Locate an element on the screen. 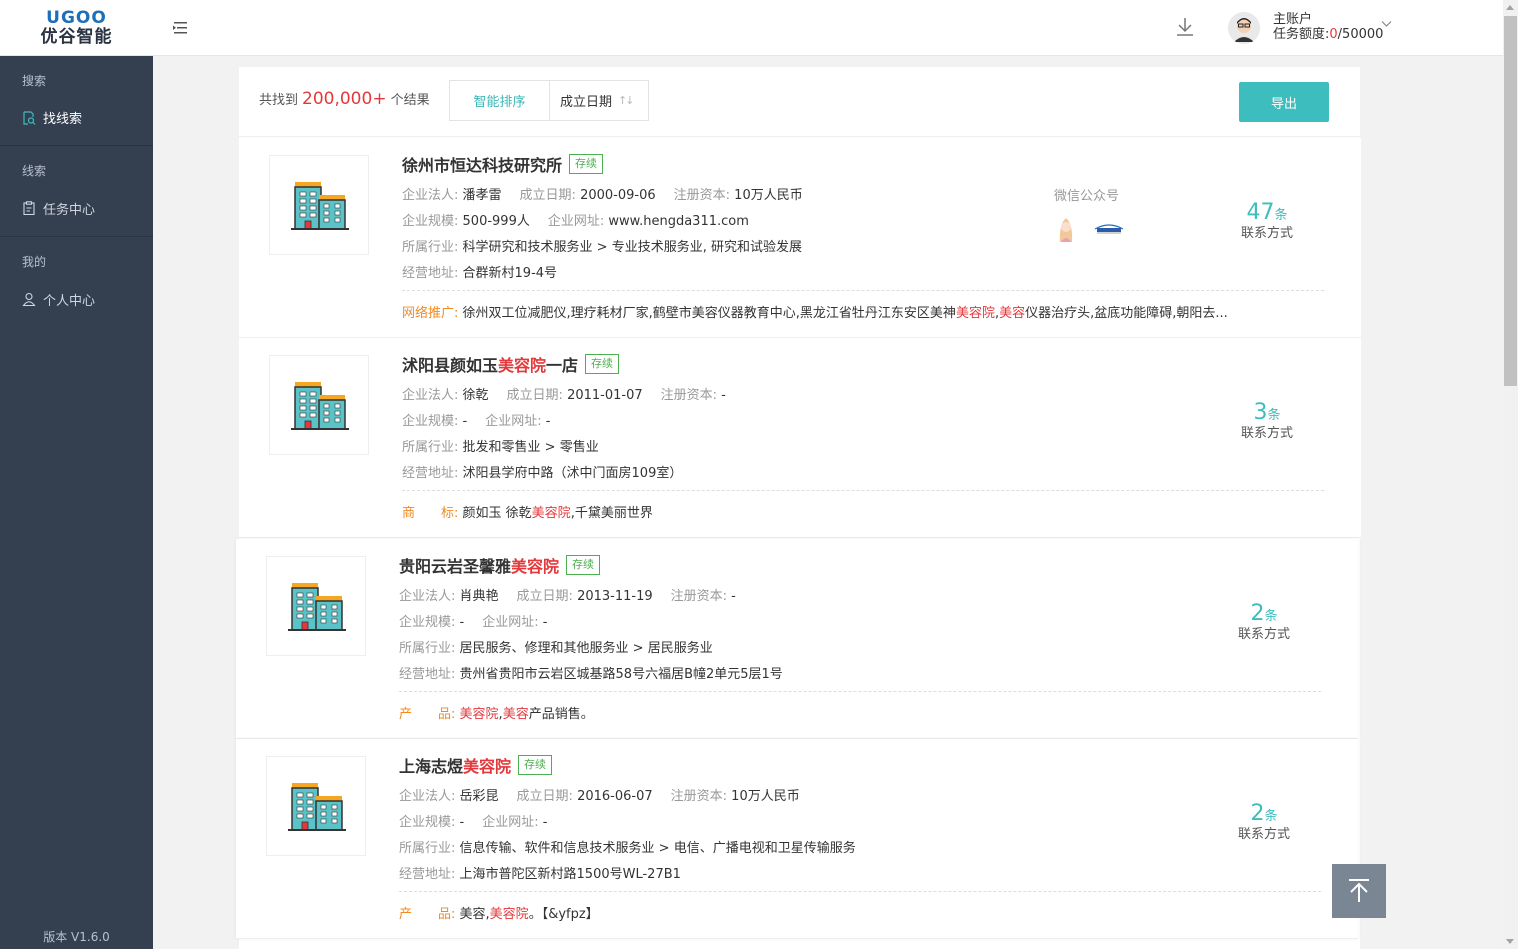  capital-label: 注册资本: is located at coordinates (689, 395).